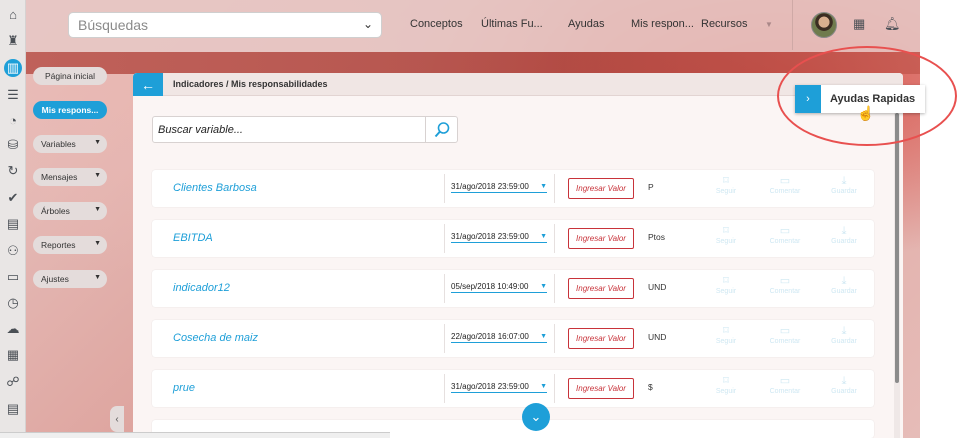 The width and height of the screenshot is (960, 438). I want to click on download-icon: ⤓, so click(844, 281).